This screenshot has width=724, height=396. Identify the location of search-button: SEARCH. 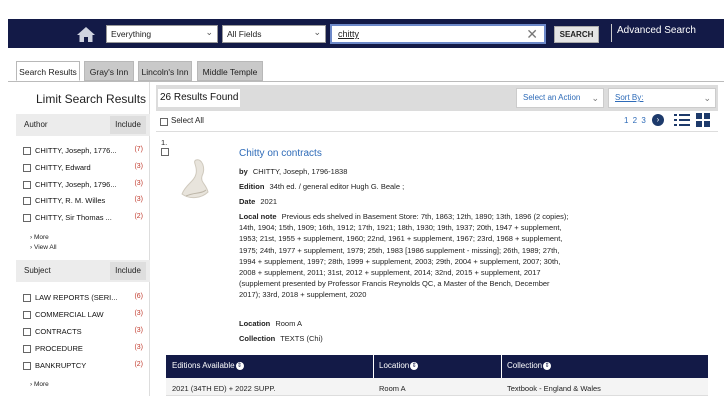
(576, 34).